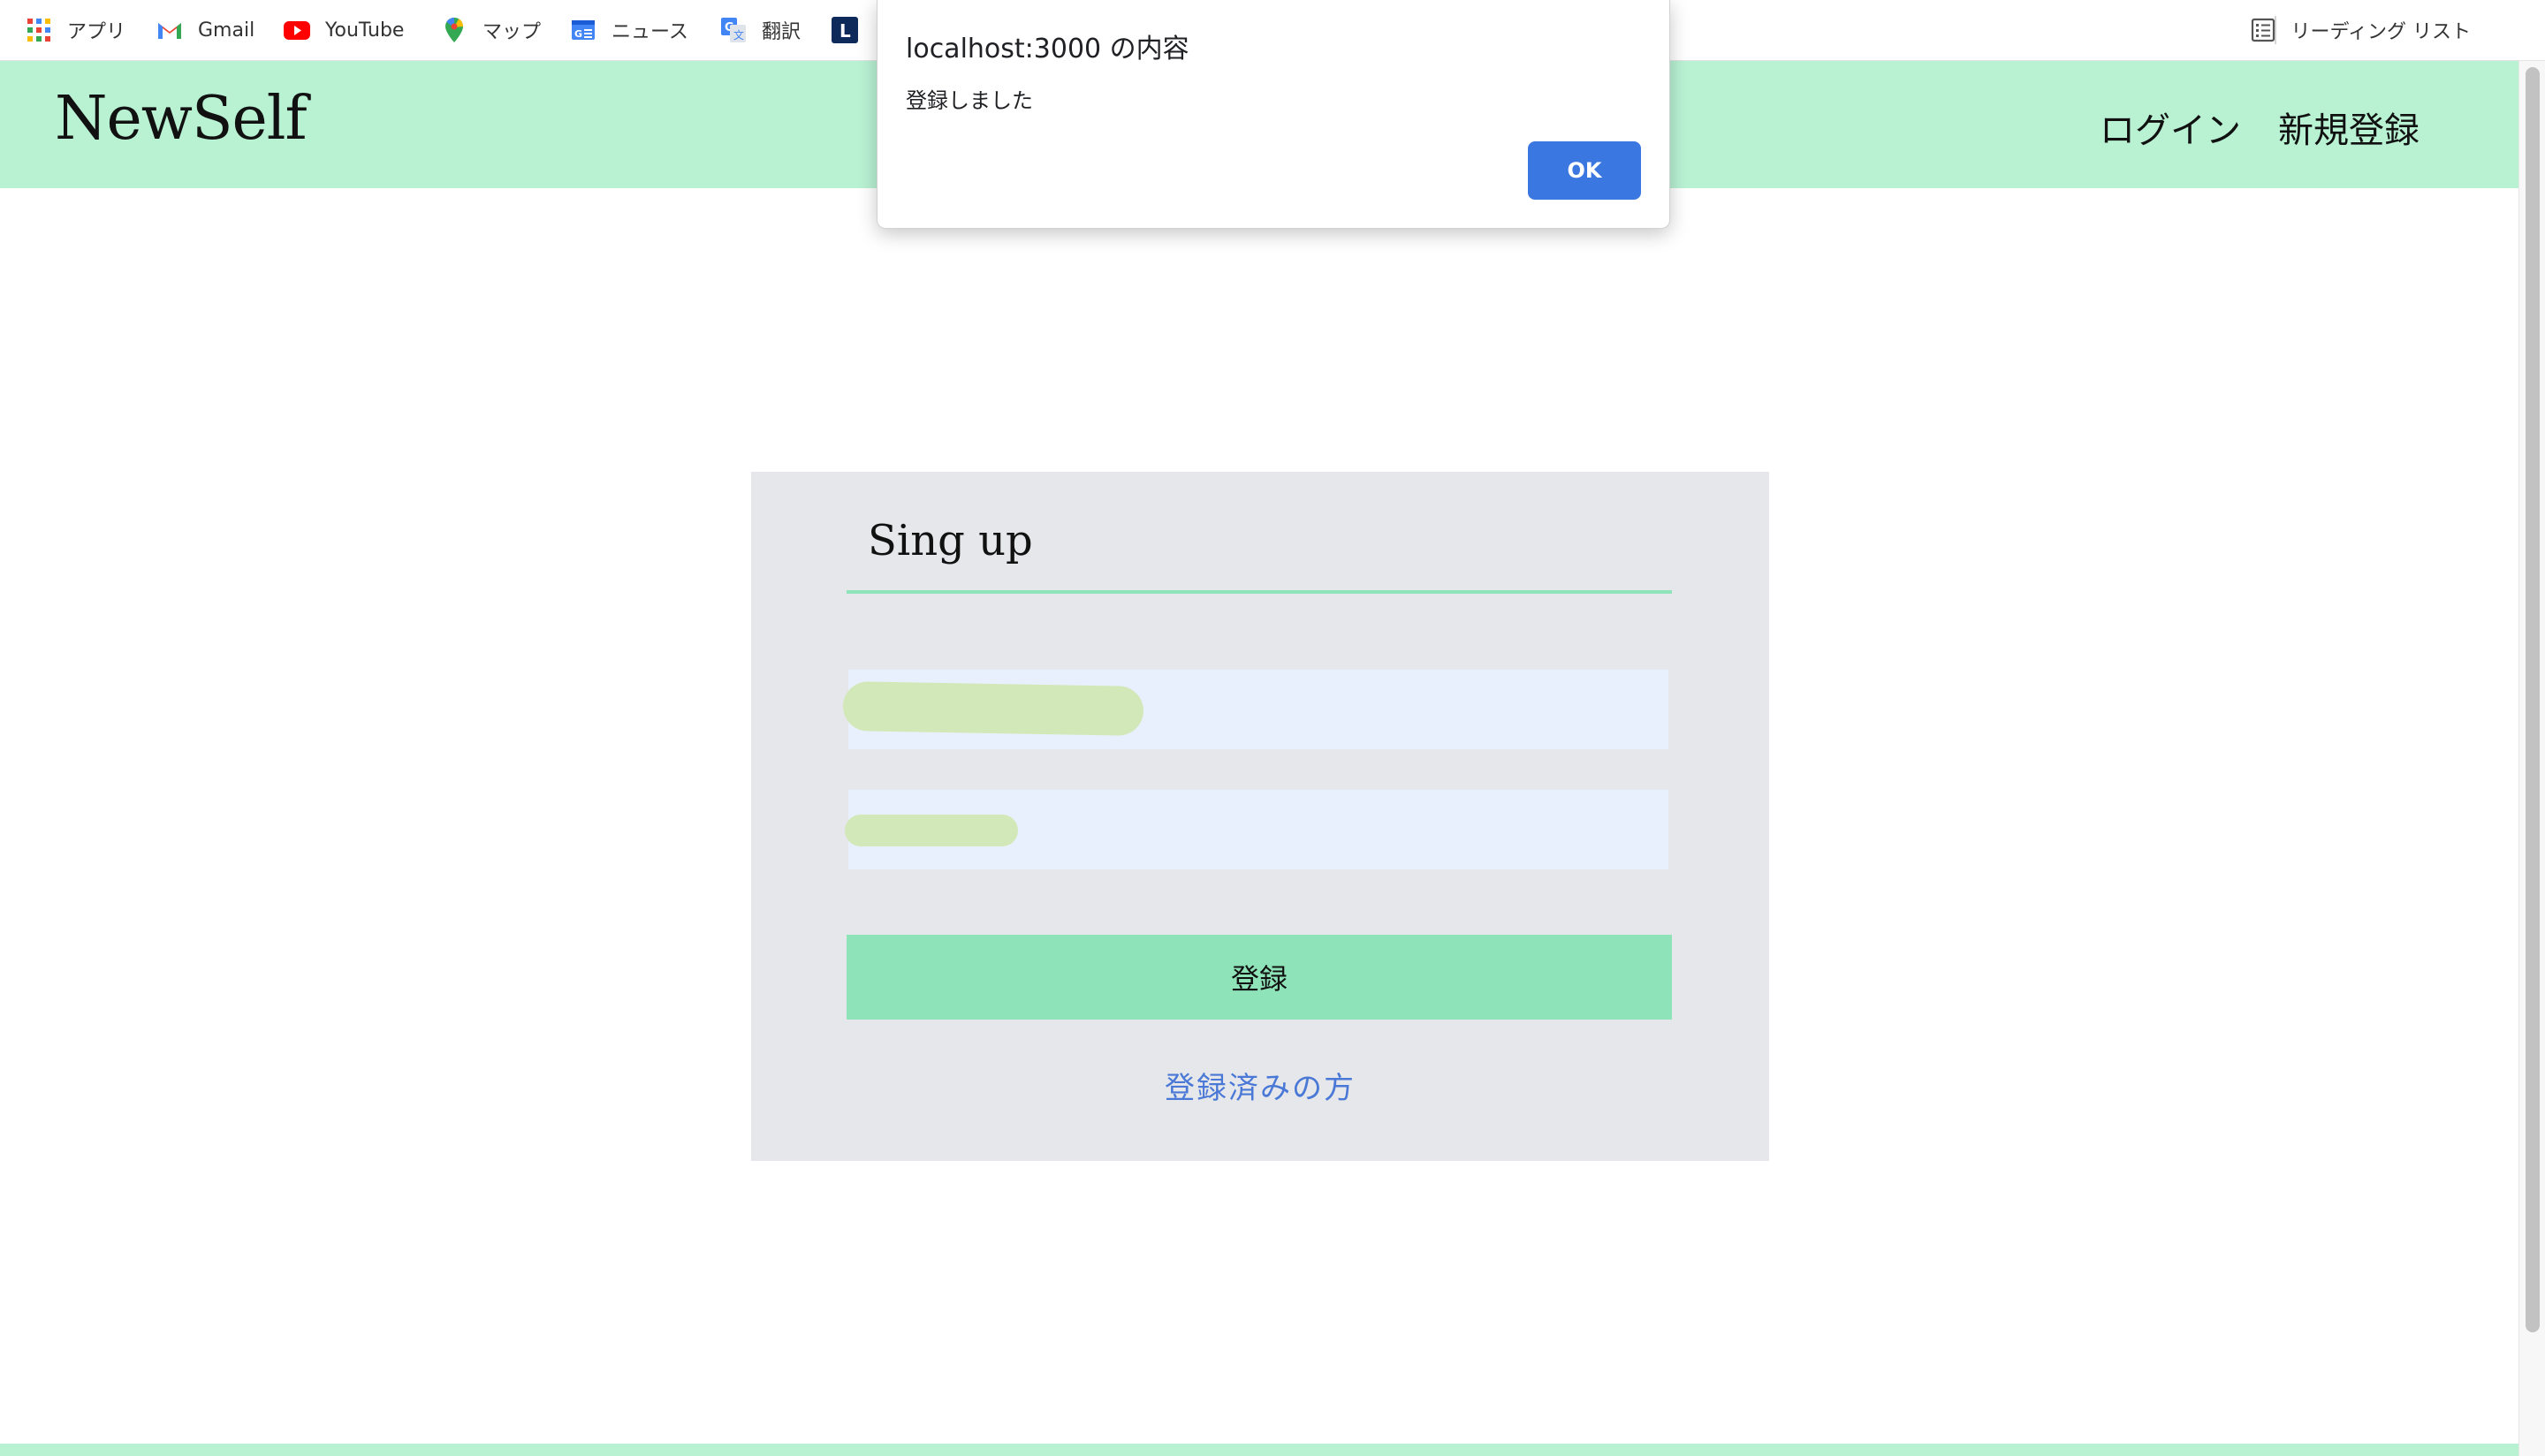 This screenshot has width=2545, height=1456. I want to click on nav-login-link: ログイン, so click(2170, 127).